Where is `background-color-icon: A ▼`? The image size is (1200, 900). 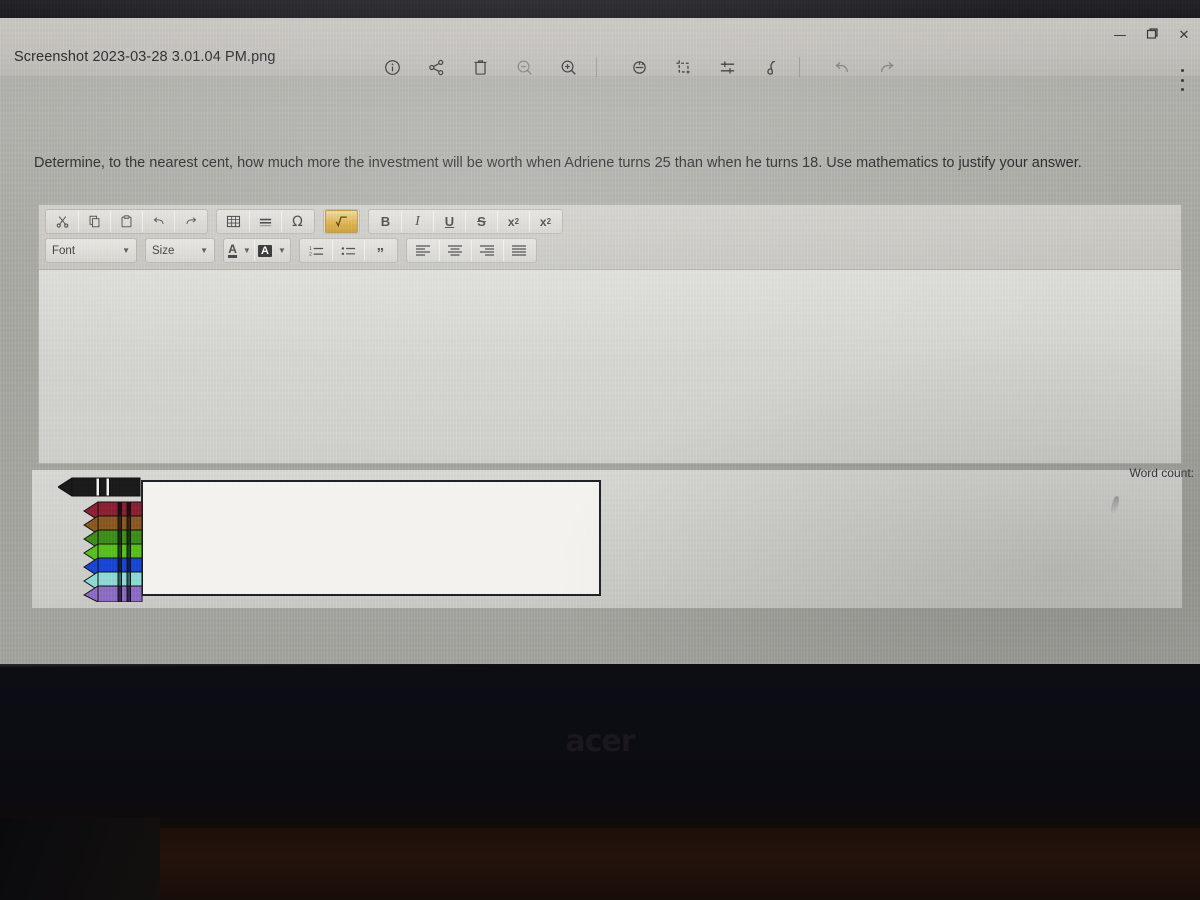
background-color-icon: A ▼ is located at coordinates (272, 250).